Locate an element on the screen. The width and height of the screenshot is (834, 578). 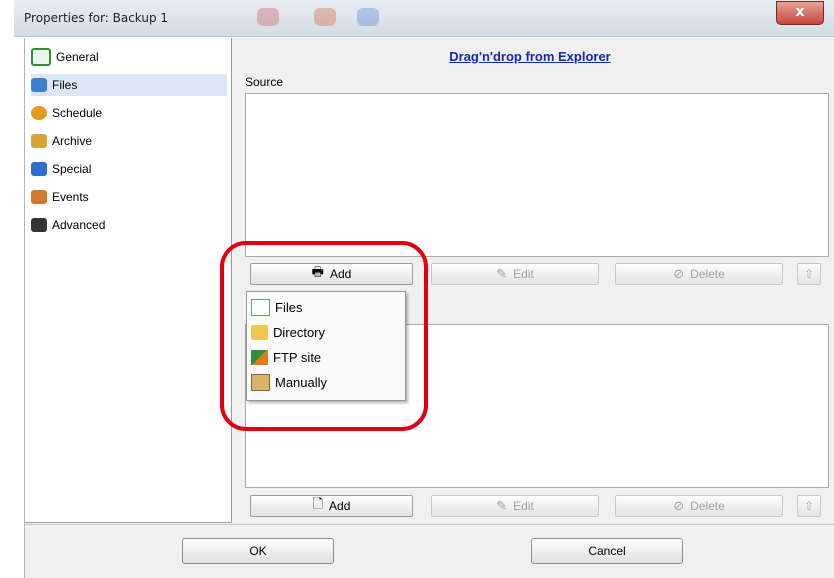
add-dropdown-menu: Files Directory FTP site Manually is located at coordinates (326, 346).